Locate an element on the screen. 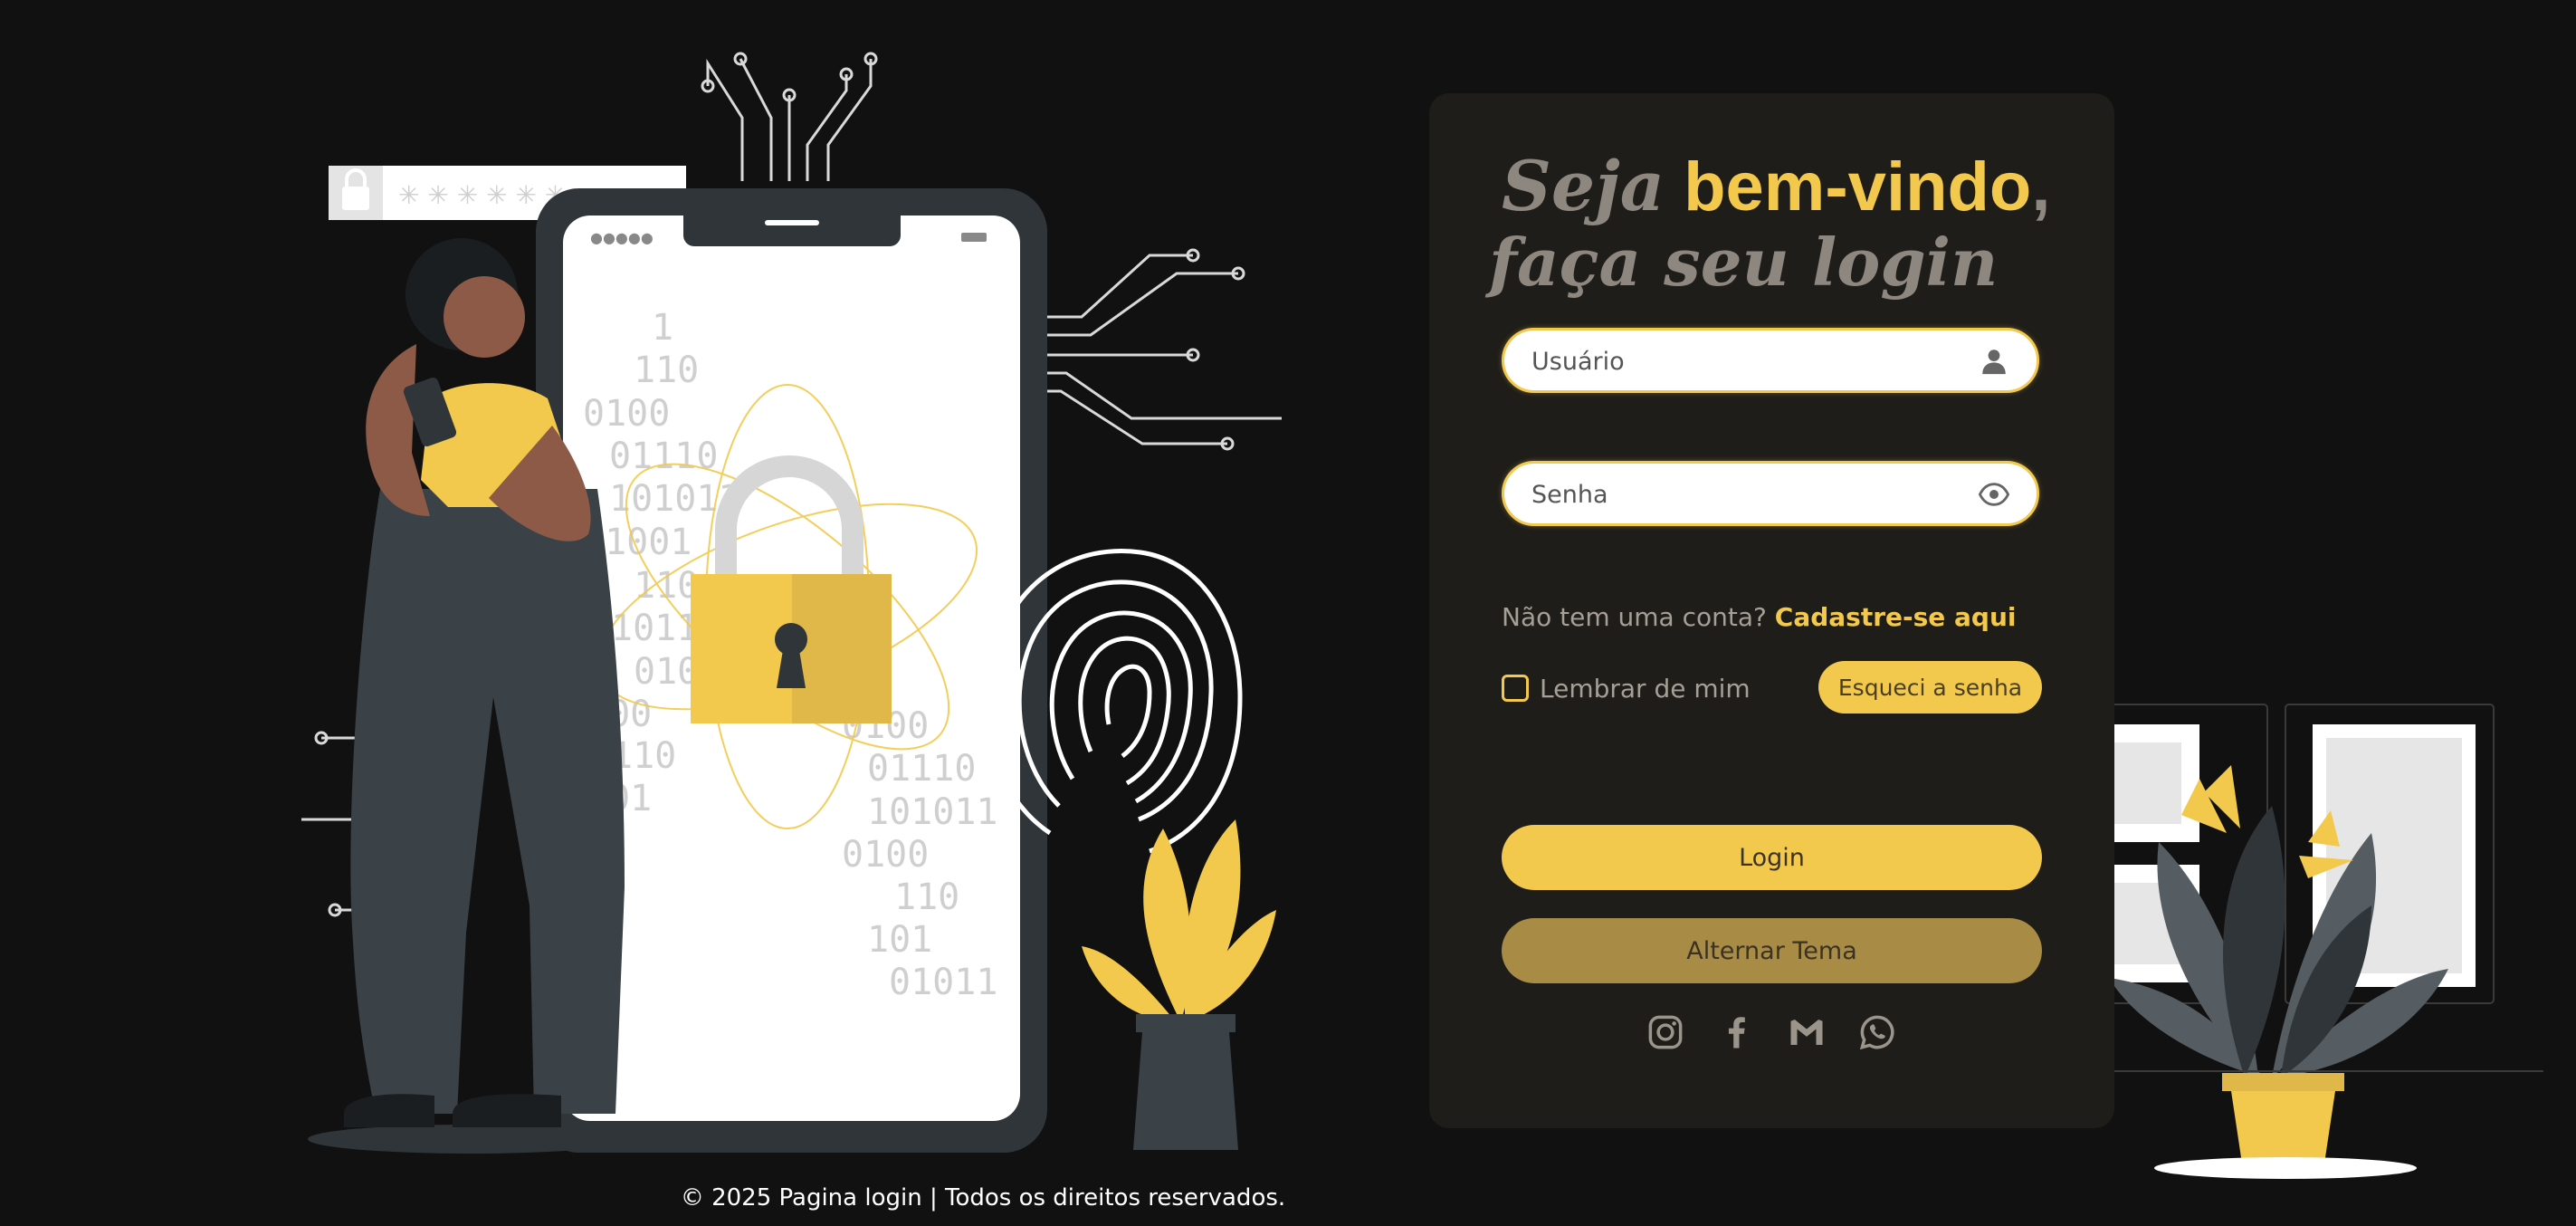  social-links is located at coordinates (1771, 1032).